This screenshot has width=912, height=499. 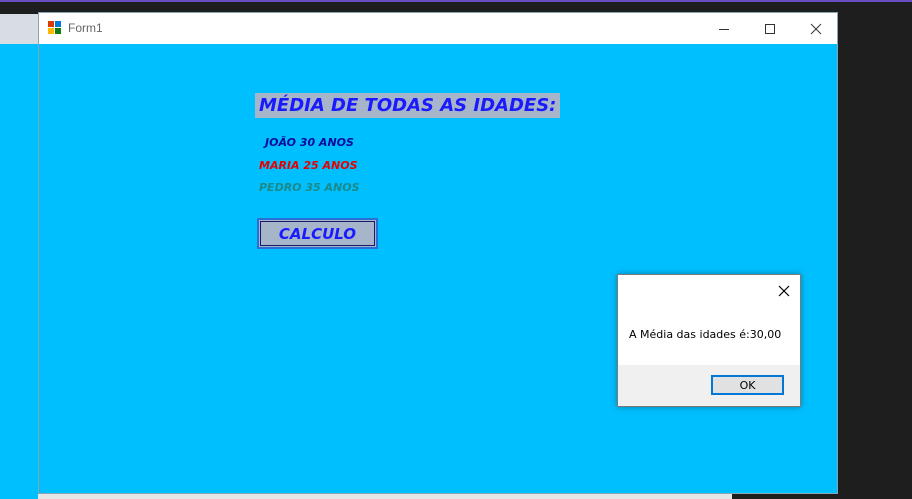 I want to click on label-maria: MARIA 25 ANOS, so click(x=308, y=165).